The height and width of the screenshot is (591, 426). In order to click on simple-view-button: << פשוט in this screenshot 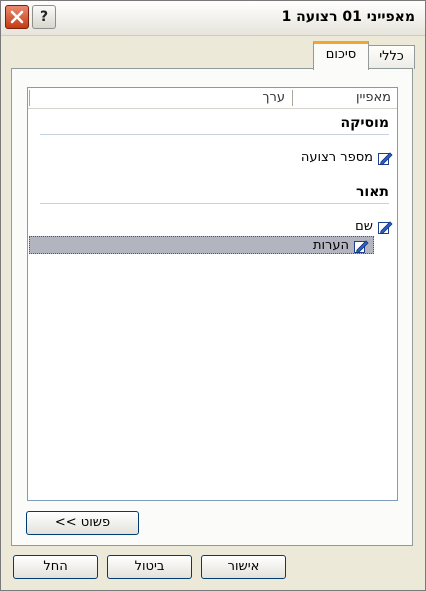, I will do `click(82, 523)`.